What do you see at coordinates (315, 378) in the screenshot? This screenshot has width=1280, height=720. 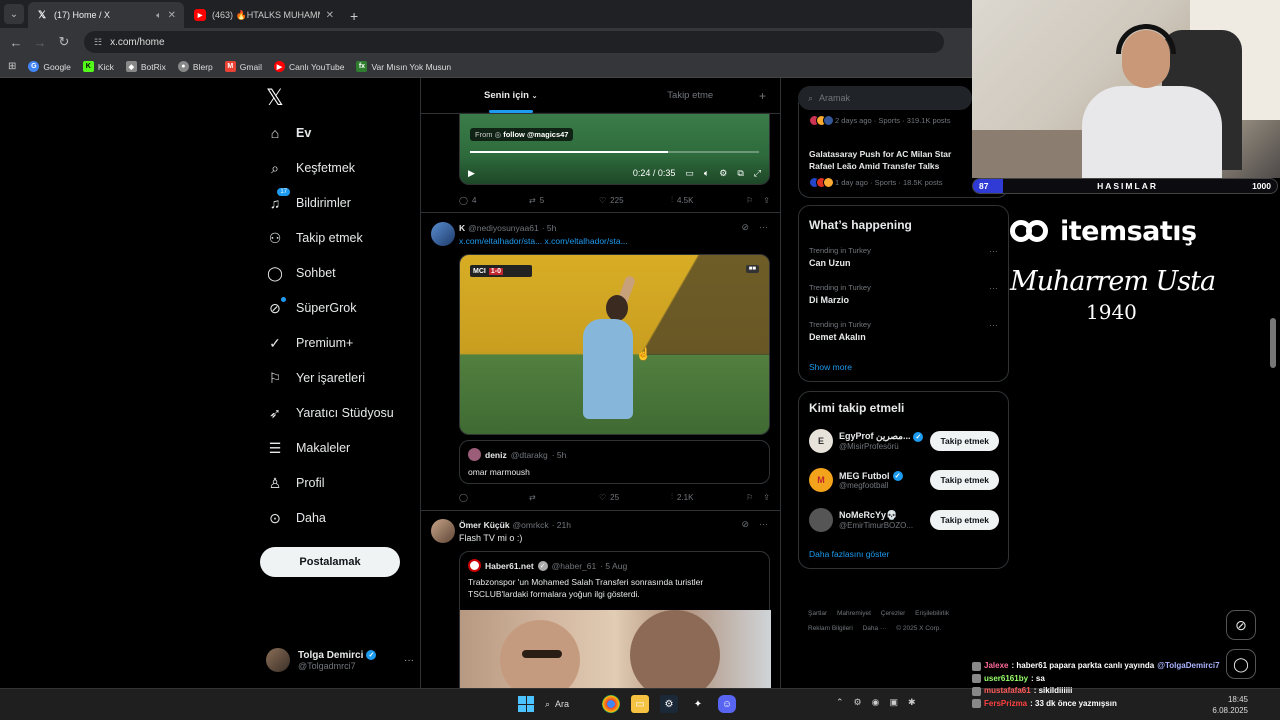 I see `nav-bookmarks: ⚐ Yer işaretleri` at bounding box center [315, 378].